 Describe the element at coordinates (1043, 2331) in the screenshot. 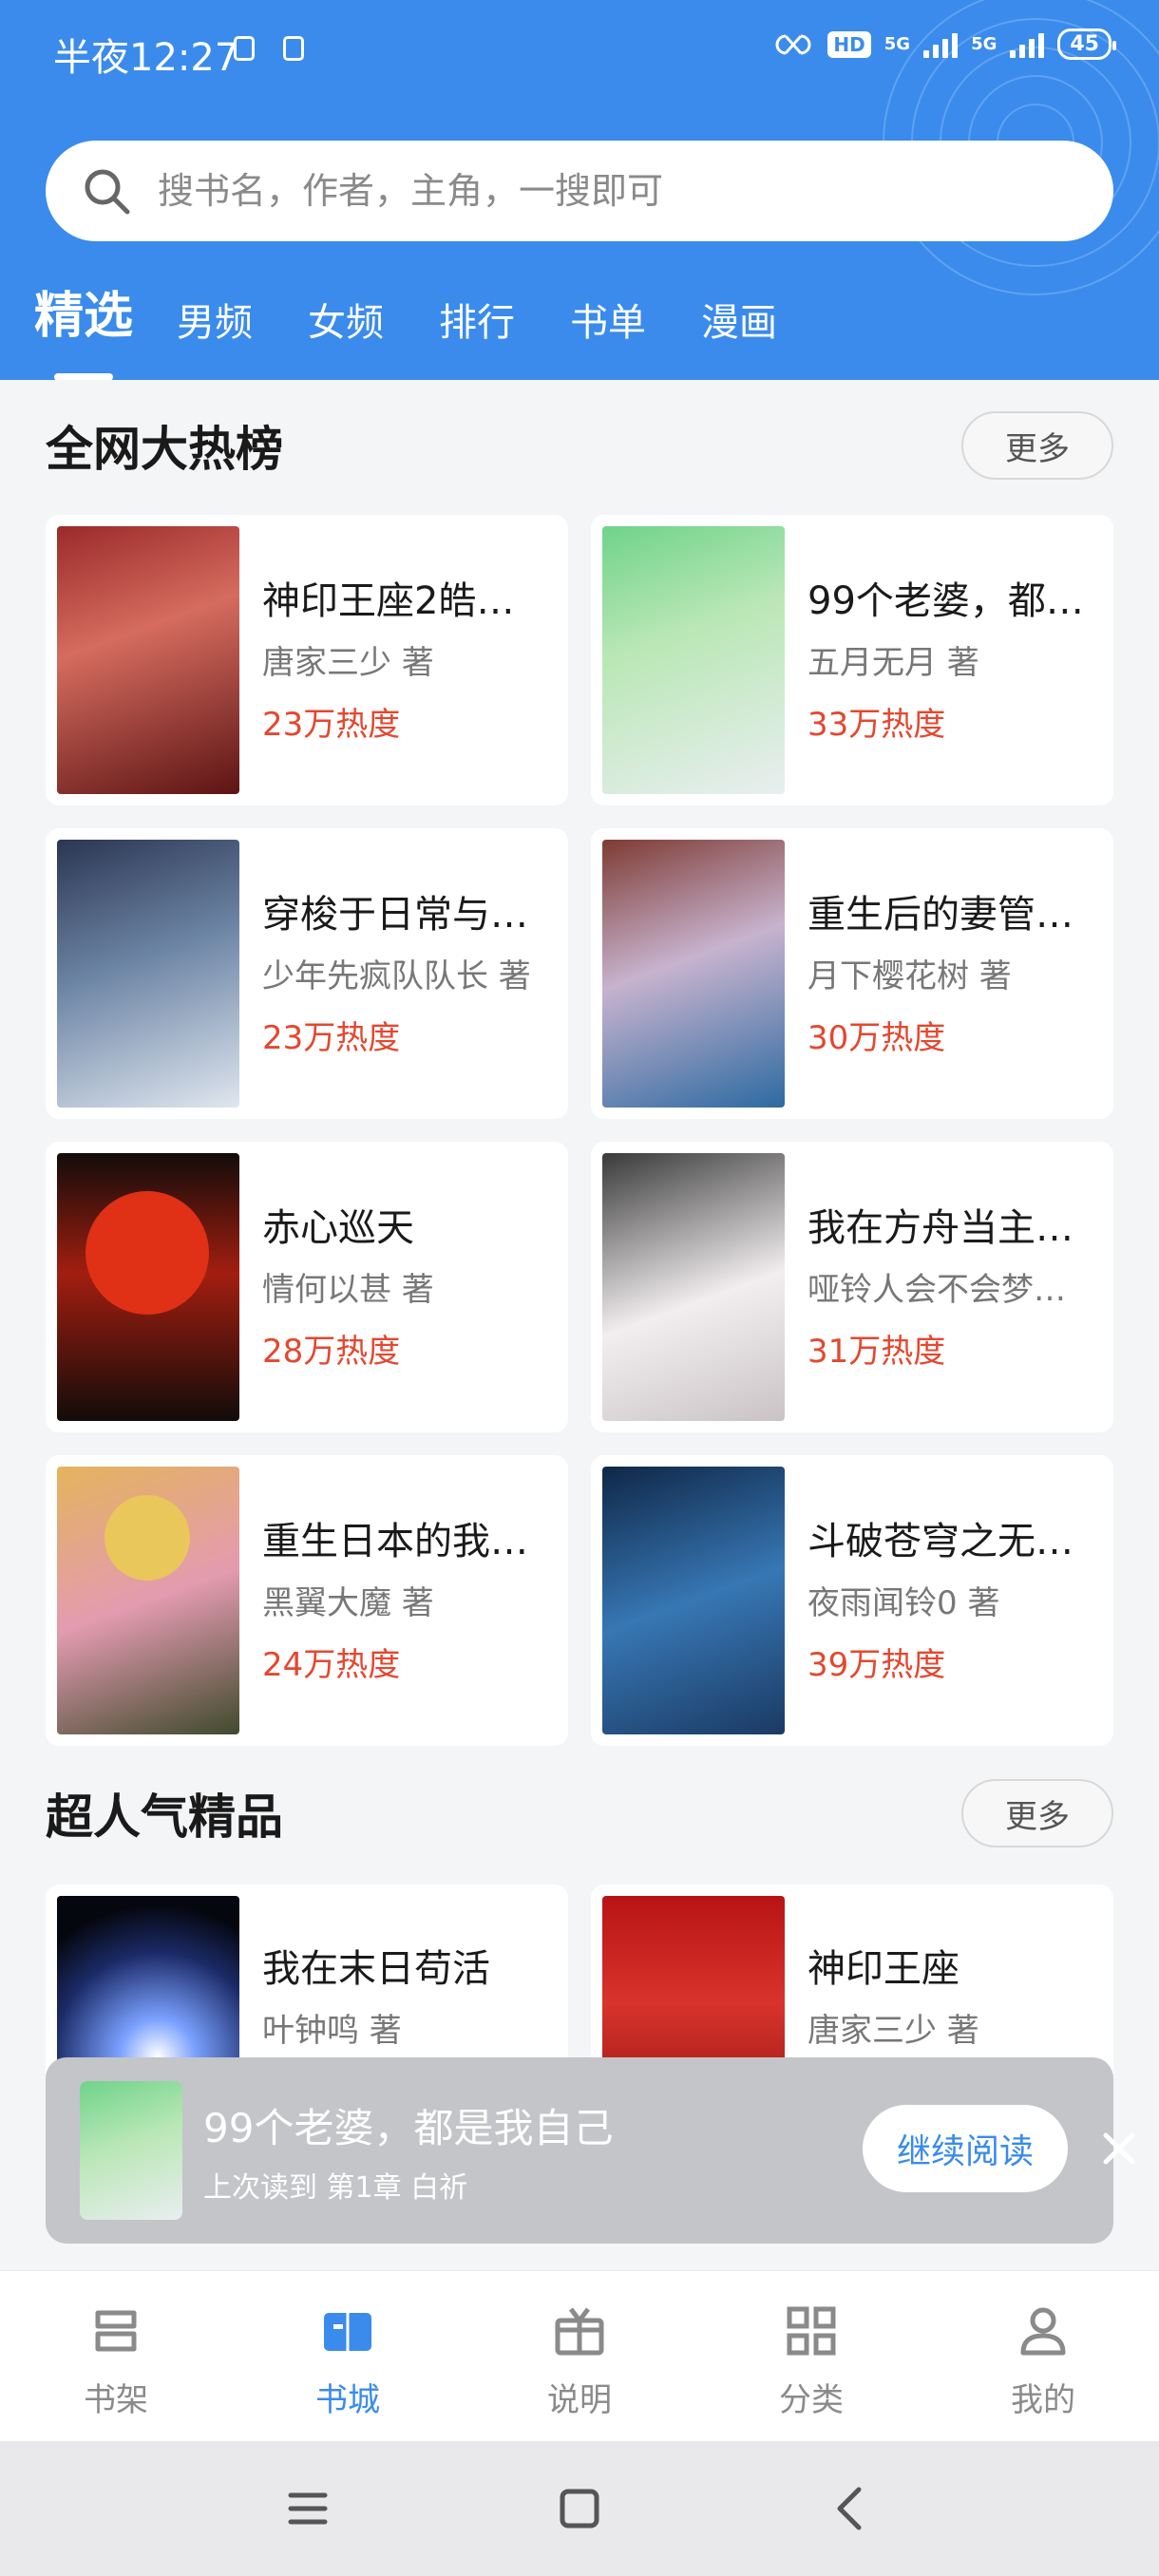

I see `profile-icon` at that location.